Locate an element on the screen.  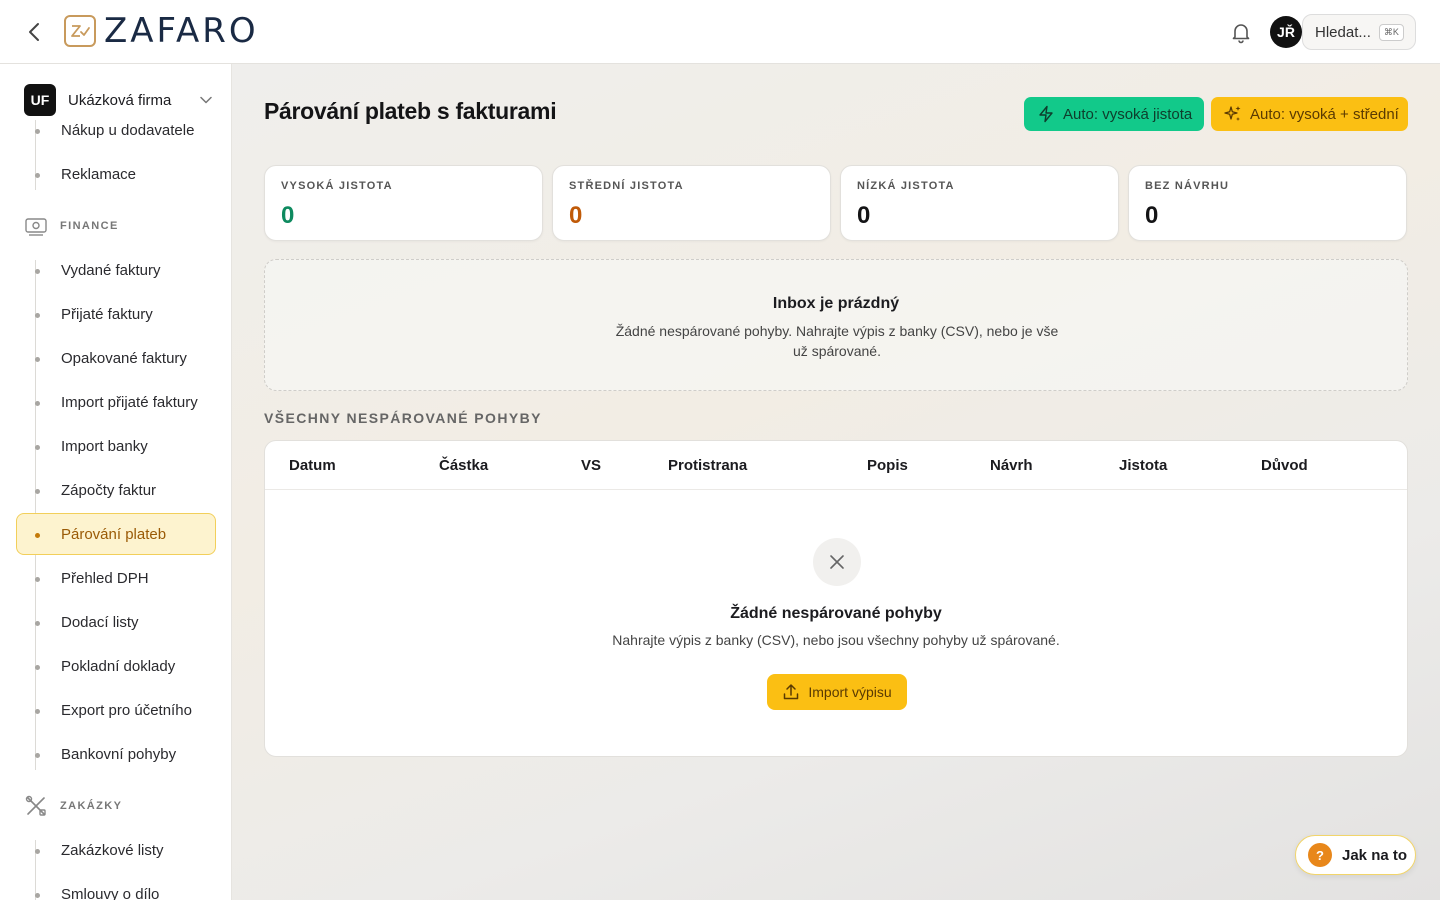
sidebar-item-nakup: Nákup u dodavatele is located at coordinates (116, 130).